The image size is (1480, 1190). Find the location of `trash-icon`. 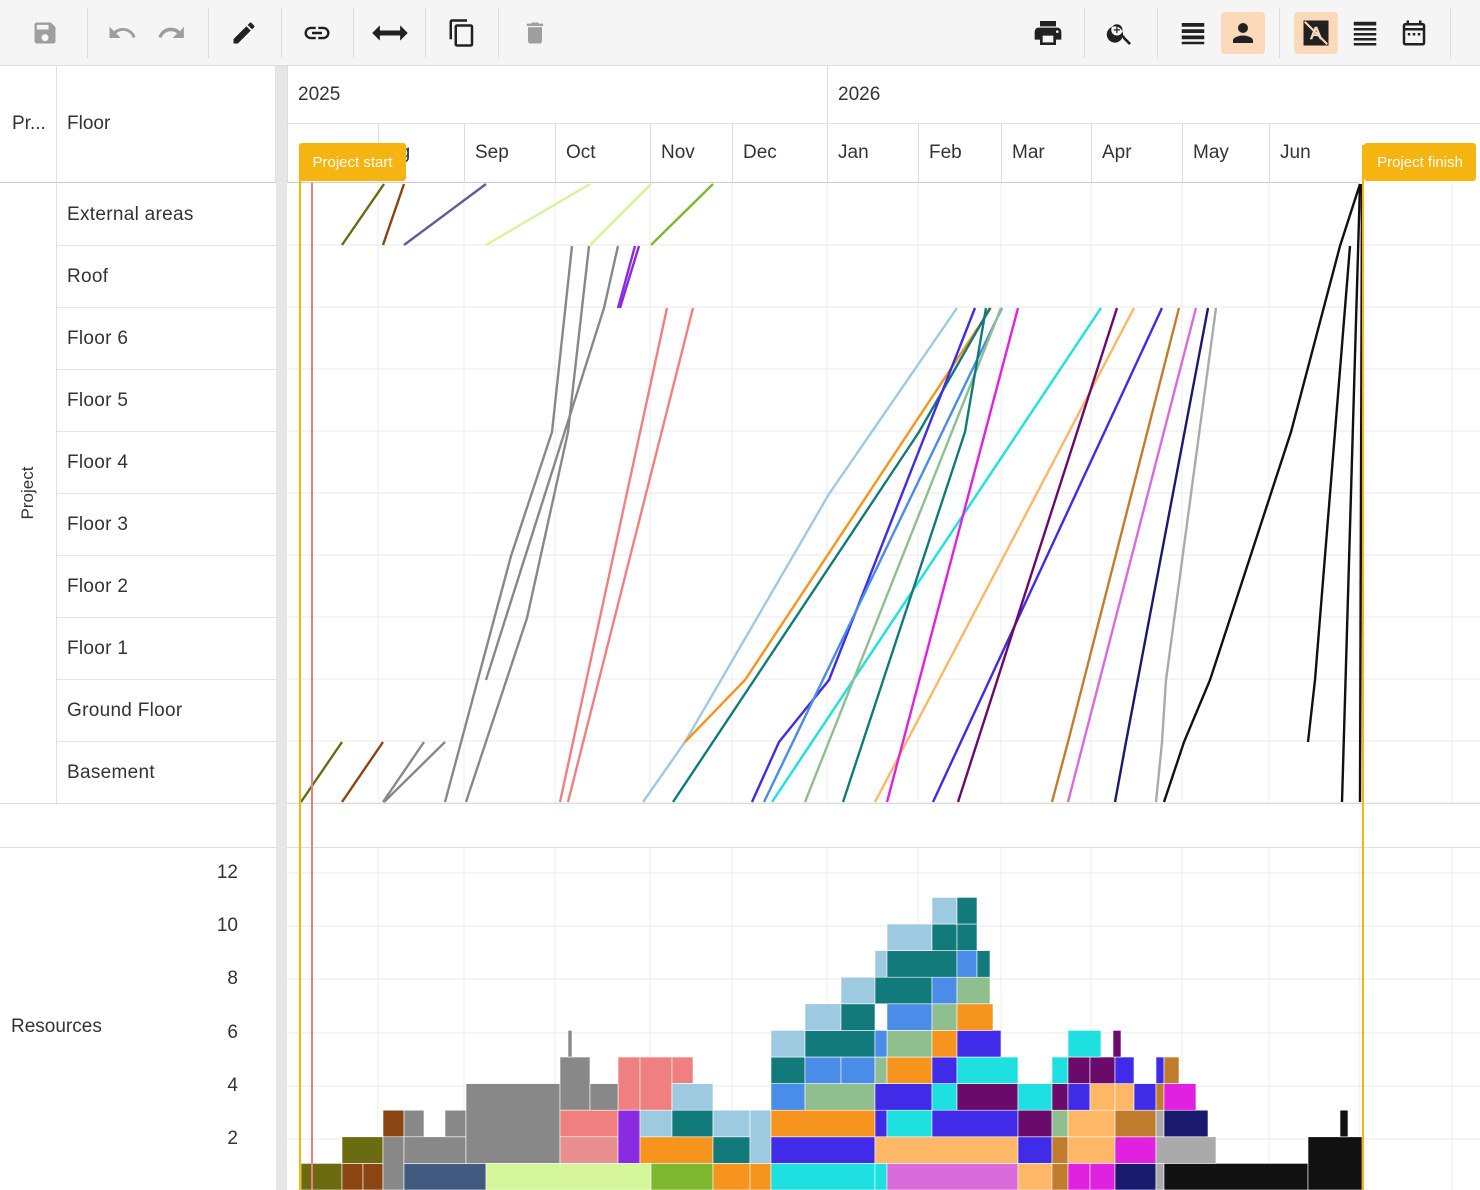

trash-icon is located at coordinates (535, 33).